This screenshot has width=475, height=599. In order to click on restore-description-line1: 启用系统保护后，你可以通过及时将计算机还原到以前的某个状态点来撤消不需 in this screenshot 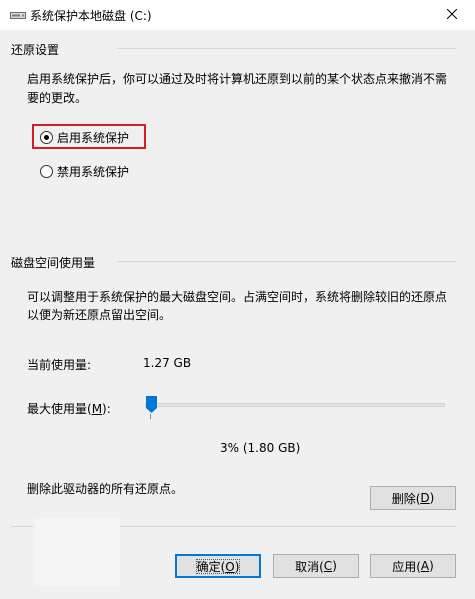, I will do `click(237, 79)`.